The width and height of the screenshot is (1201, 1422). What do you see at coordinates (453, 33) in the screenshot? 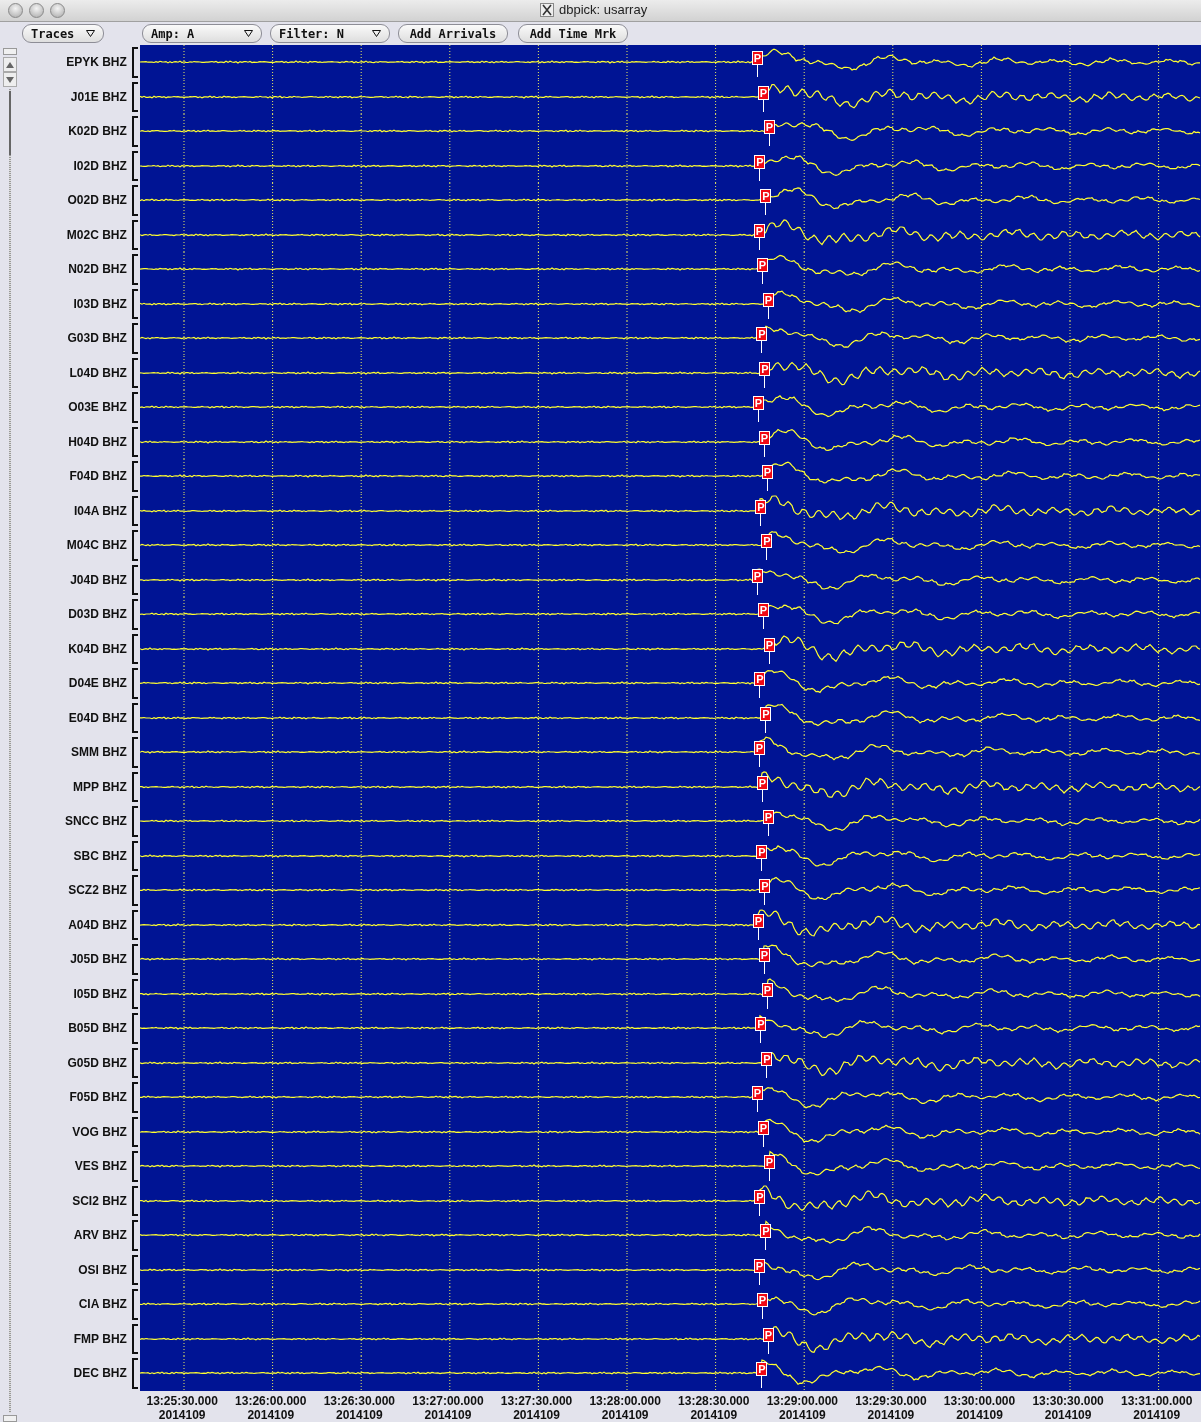
I see `toolbar-button: Add Arrivals` at bounding box center [453, 33].